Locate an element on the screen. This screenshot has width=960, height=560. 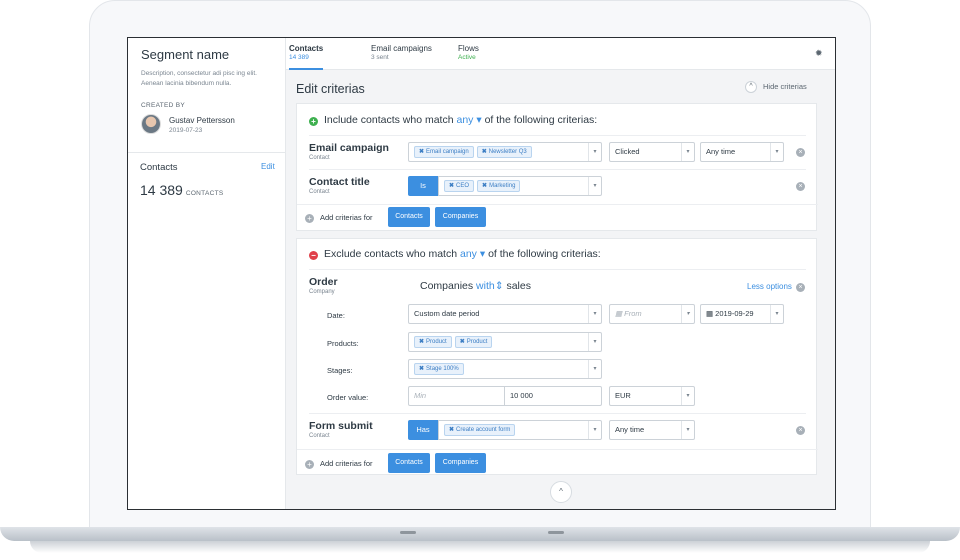
created-by-label: CREATED BY is located at coordinates (163, 105).